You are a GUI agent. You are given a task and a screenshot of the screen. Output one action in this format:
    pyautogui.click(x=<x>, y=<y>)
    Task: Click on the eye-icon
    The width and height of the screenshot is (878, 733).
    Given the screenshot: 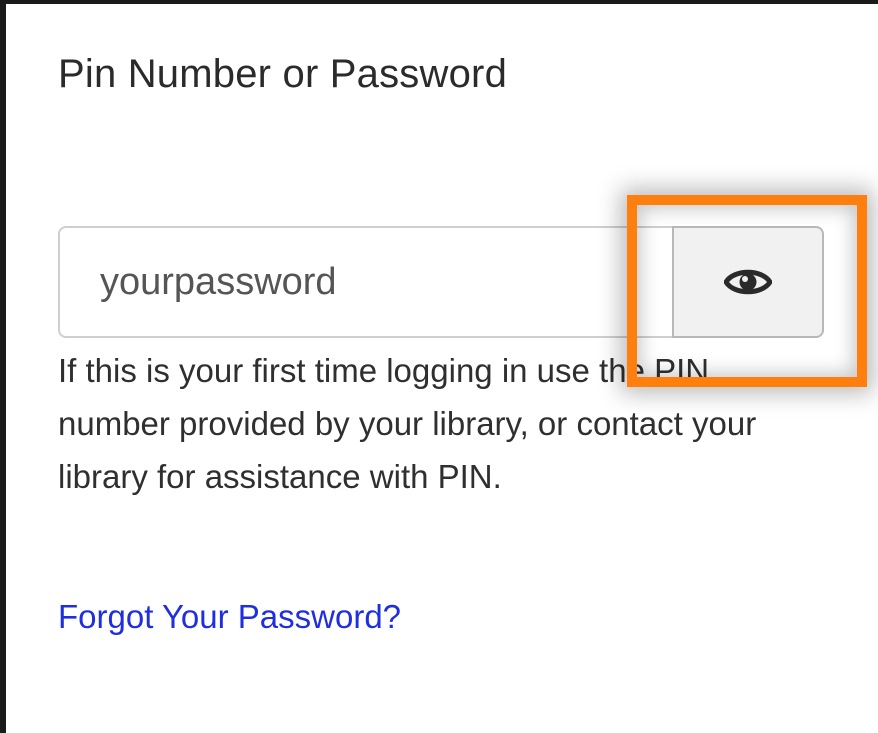 What is the action you would take?
    pyautogui.click(x=748, y=282)
    